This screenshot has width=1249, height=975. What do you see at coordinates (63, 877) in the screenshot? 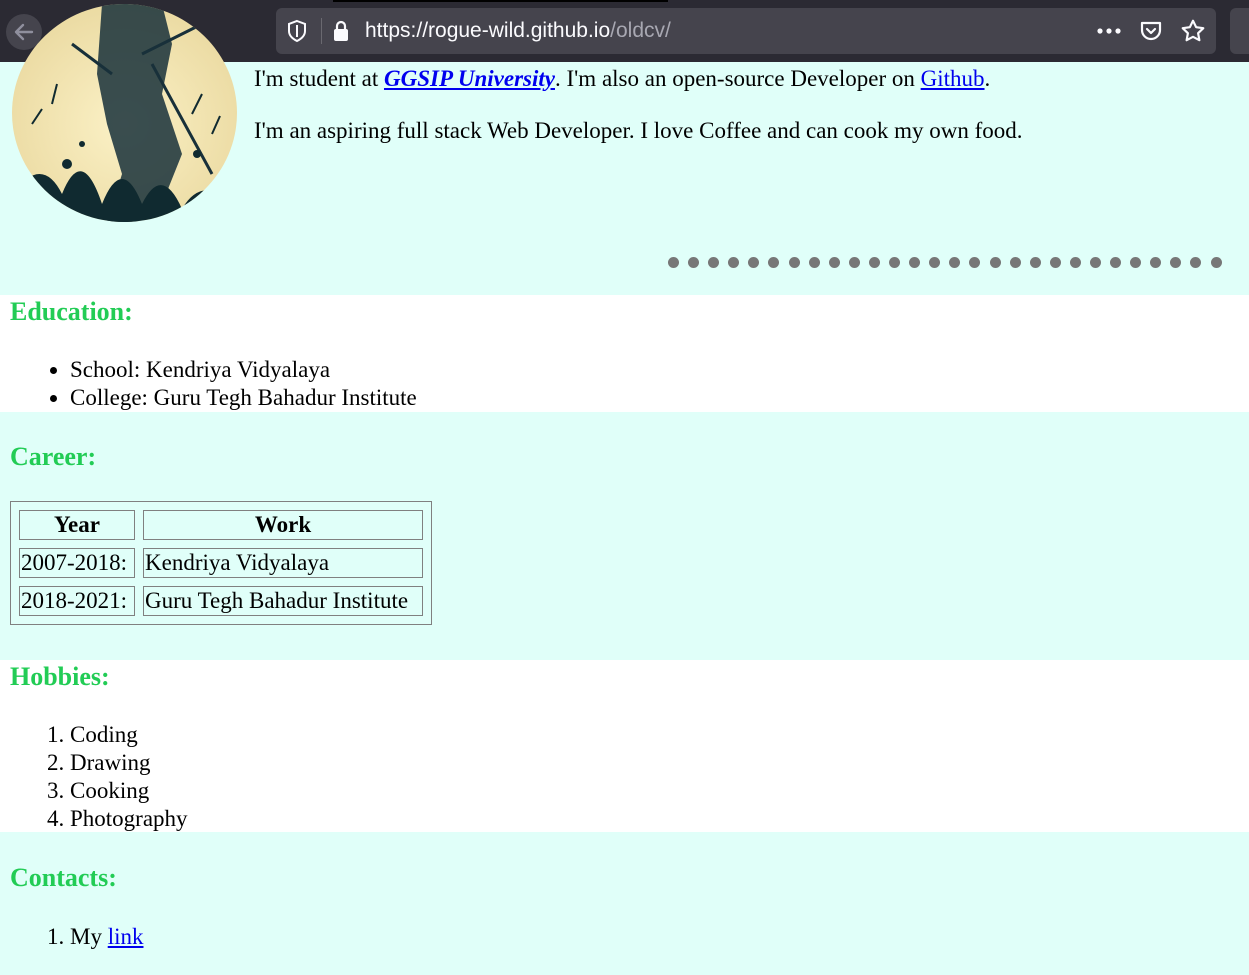
I see `contacts-heading: Contacts:` at bounding box center [63, 877].